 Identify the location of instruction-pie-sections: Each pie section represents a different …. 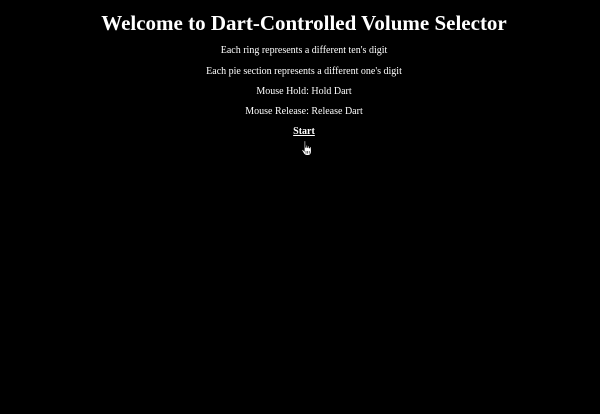
(304, 71).